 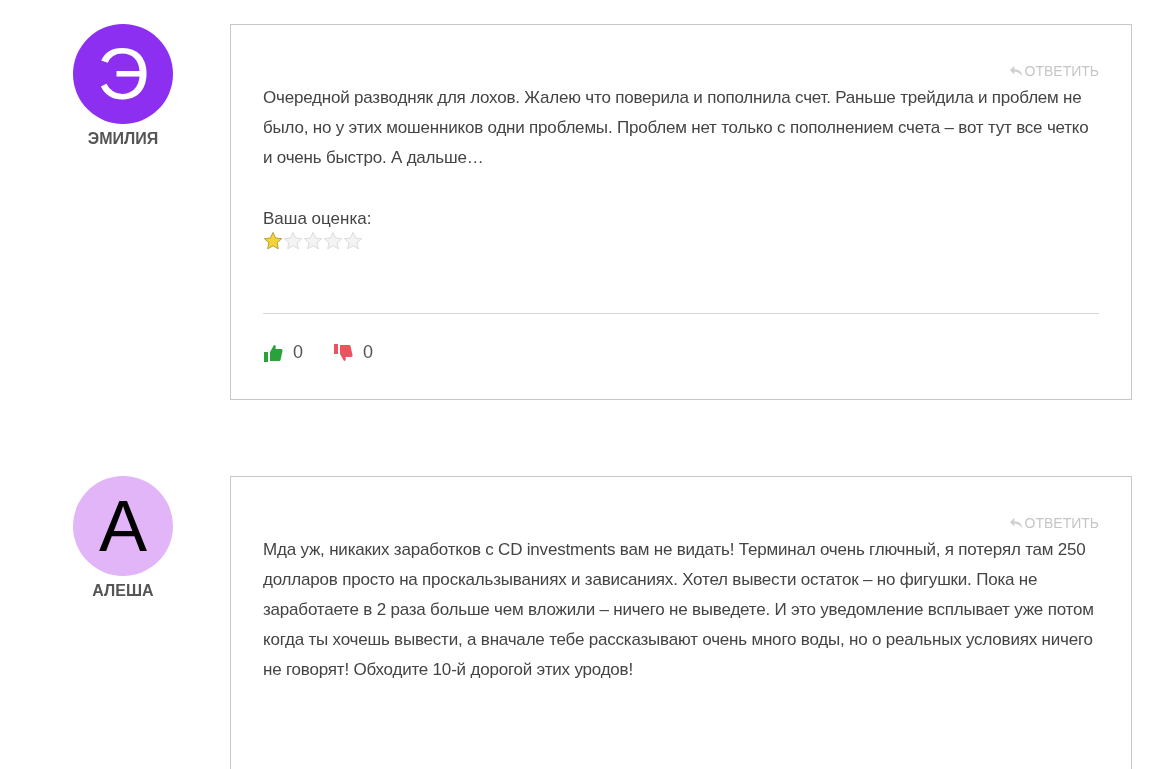 I want to click on author-name: ЭМИЛИЯ, so click(x=123, y=139).